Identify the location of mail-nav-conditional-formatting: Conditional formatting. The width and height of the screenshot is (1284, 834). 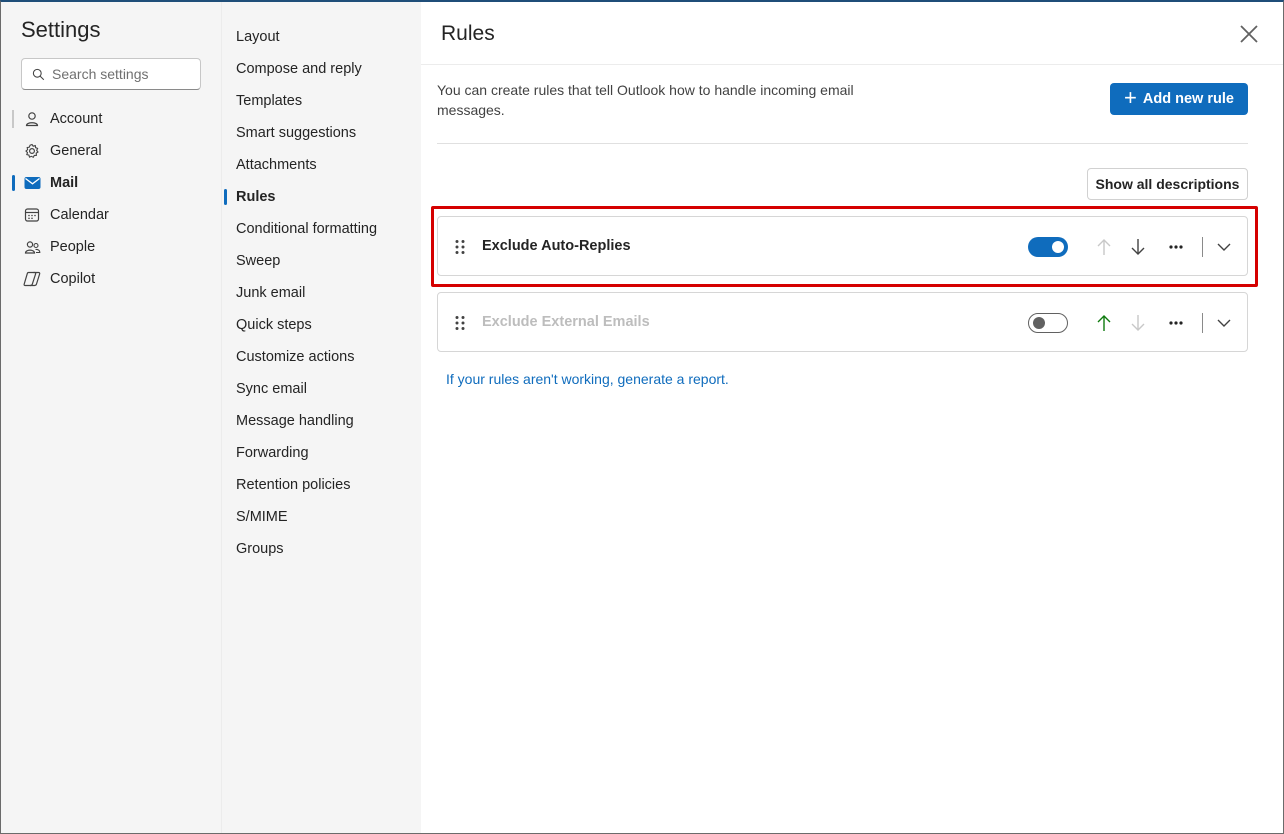
(322, 229).